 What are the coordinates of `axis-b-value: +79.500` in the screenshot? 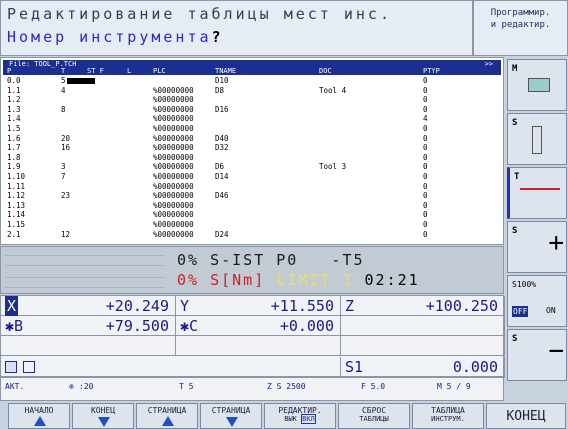 It's located at (137, 326).